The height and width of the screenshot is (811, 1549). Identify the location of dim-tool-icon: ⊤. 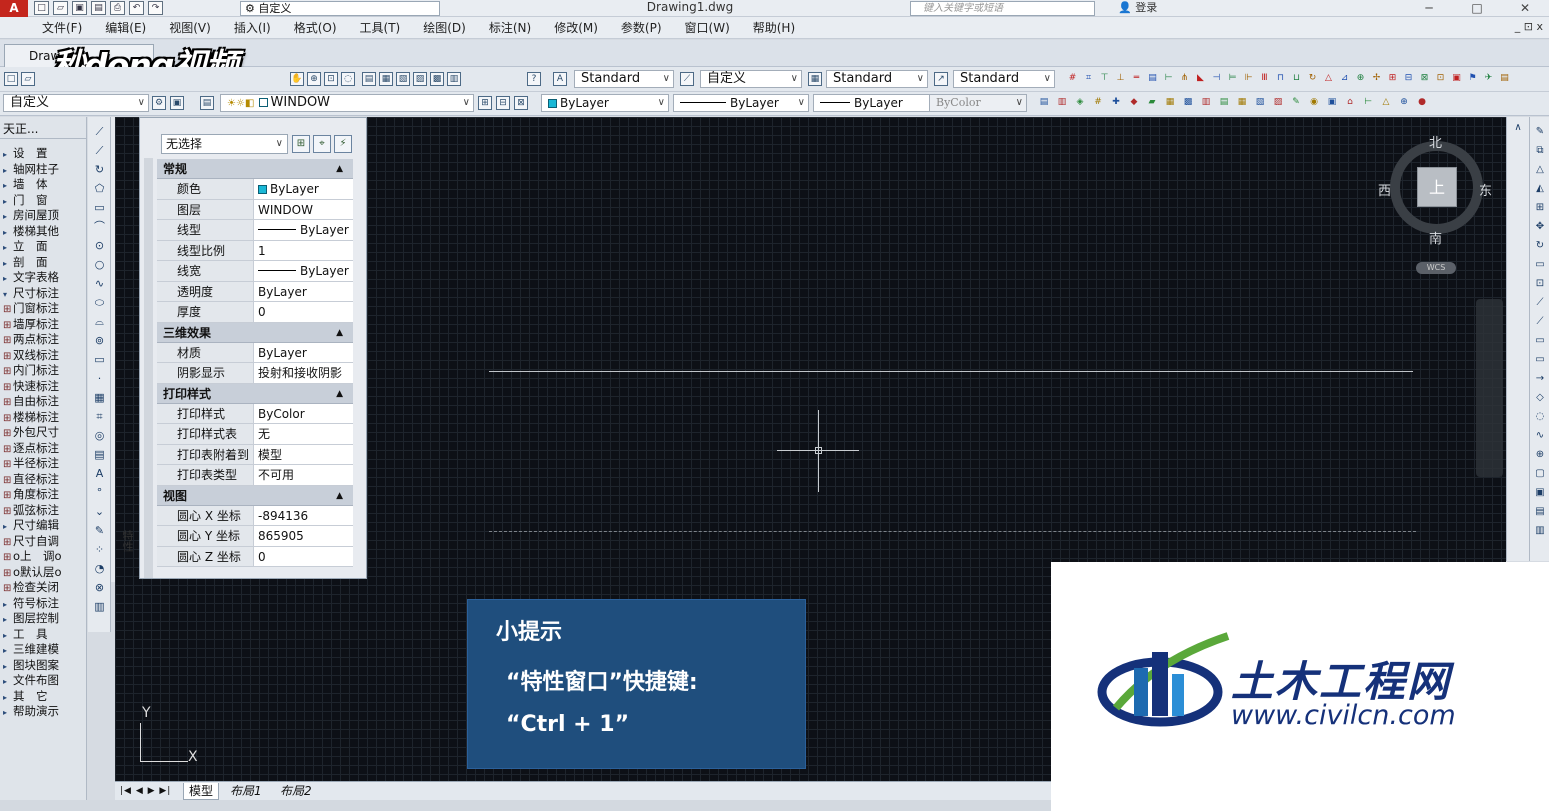
(1104, 79).